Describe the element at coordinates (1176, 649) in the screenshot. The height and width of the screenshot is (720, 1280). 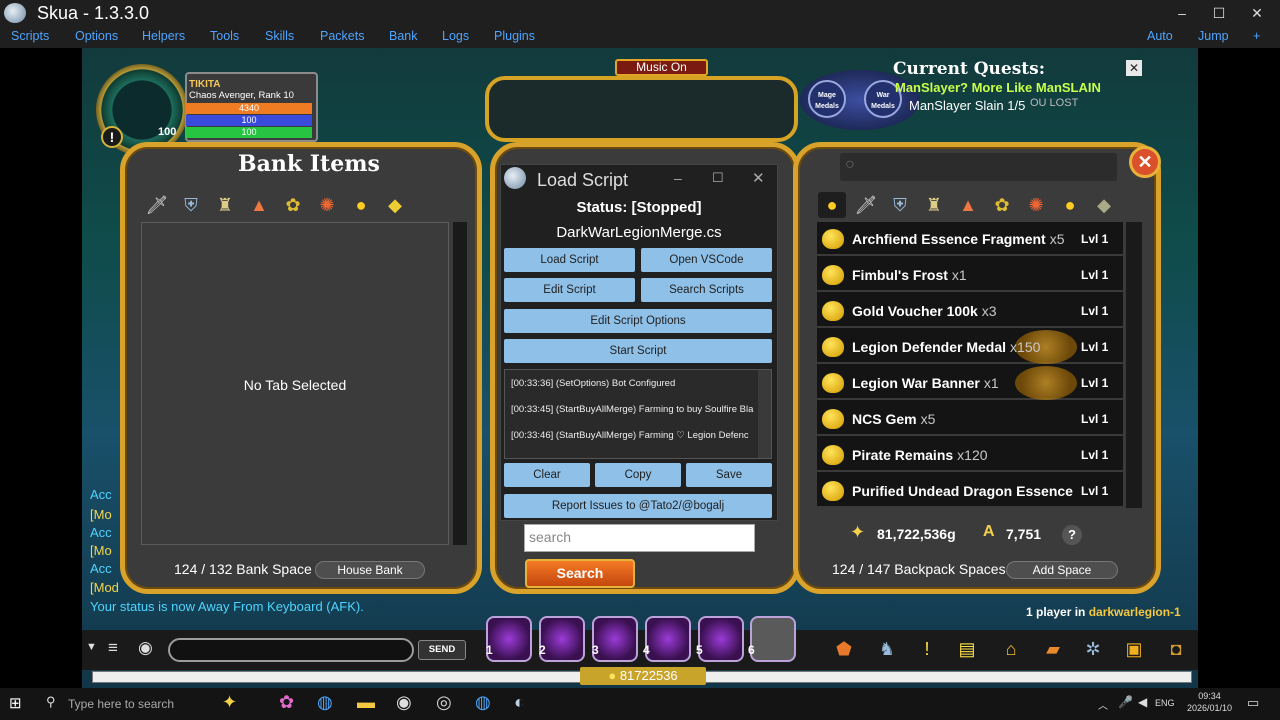
I see `chest-icon: ◘` at that location.